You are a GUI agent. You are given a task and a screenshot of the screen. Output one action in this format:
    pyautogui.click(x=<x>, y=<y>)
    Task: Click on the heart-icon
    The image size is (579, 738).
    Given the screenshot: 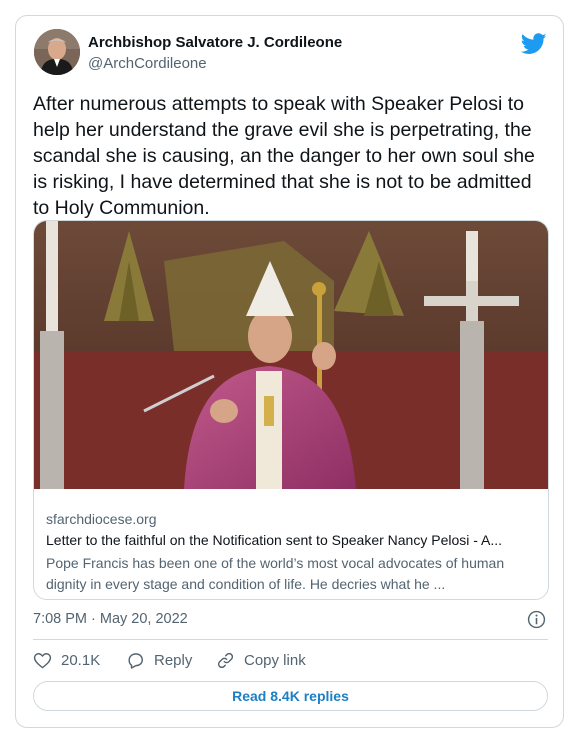 What is the action you would take?
    pyautogui.click(x=42, y=660)
    